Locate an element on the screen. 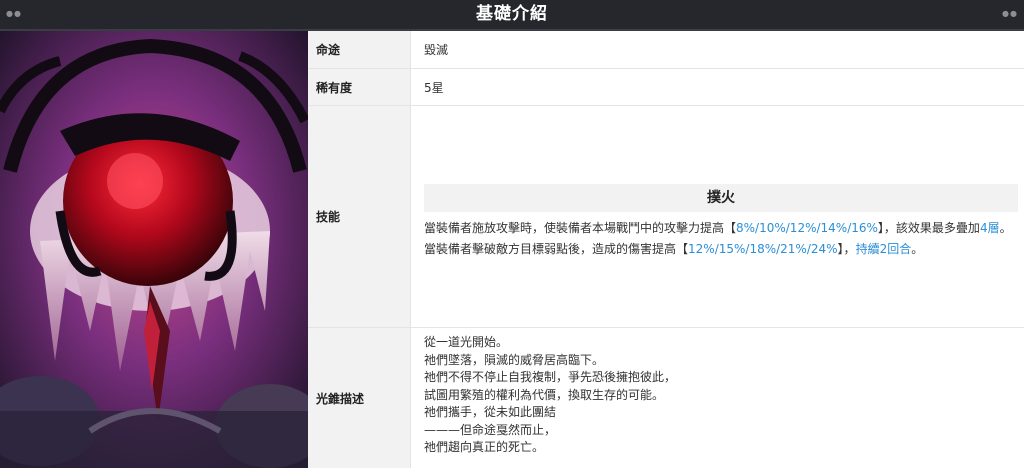 Image resolution: width=1024 pixels, height=468 pixels. header-decoration-right: ●● is located at coordinates (1010, 13).